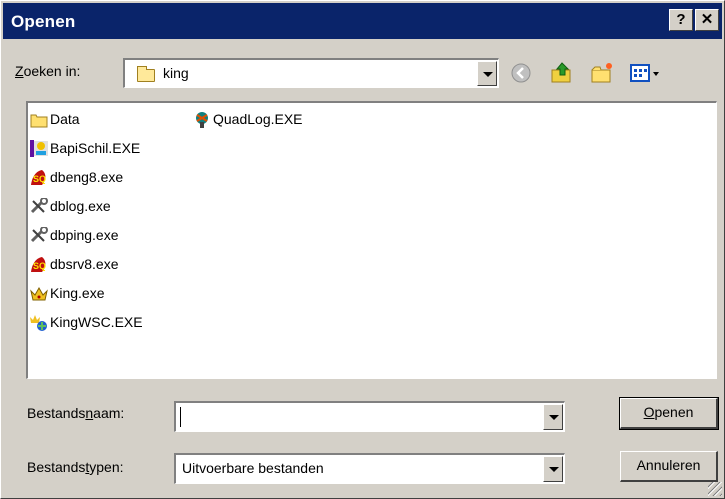  I want to click on file-name: dbping.exe, so click(84, 235).